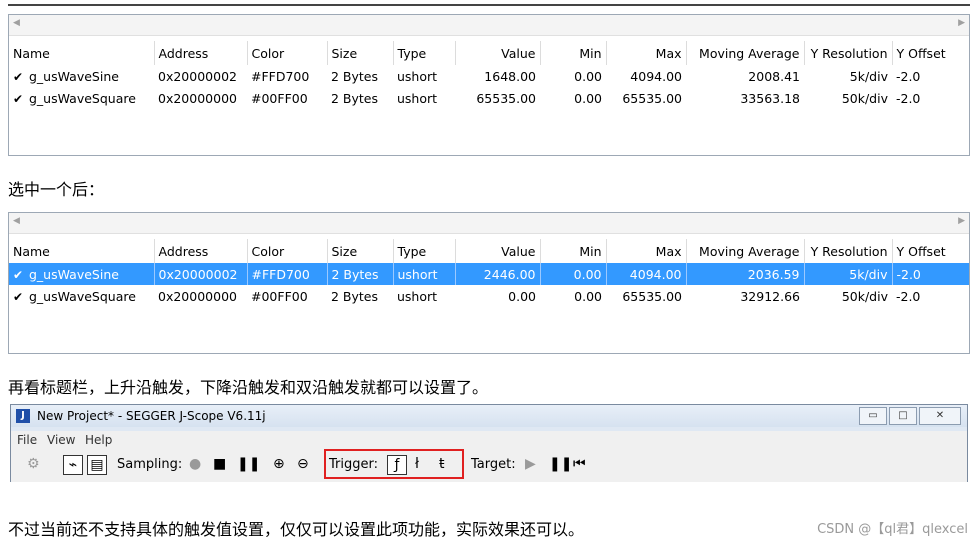  What do you see at coordinates (355, 76) in the screenshot?
I see `cell-size: 2 Bytes` at bounding box center [355, 76].